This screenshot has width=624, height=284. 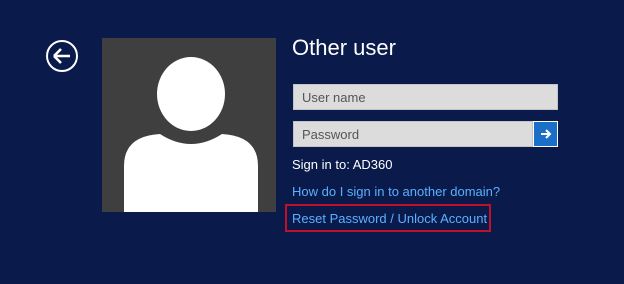 What do you see at coordinates (389, 219) in the screenshot?
I see `reset-password-link: Reset Password / Unlock Account` at bounding box center [389, 219].